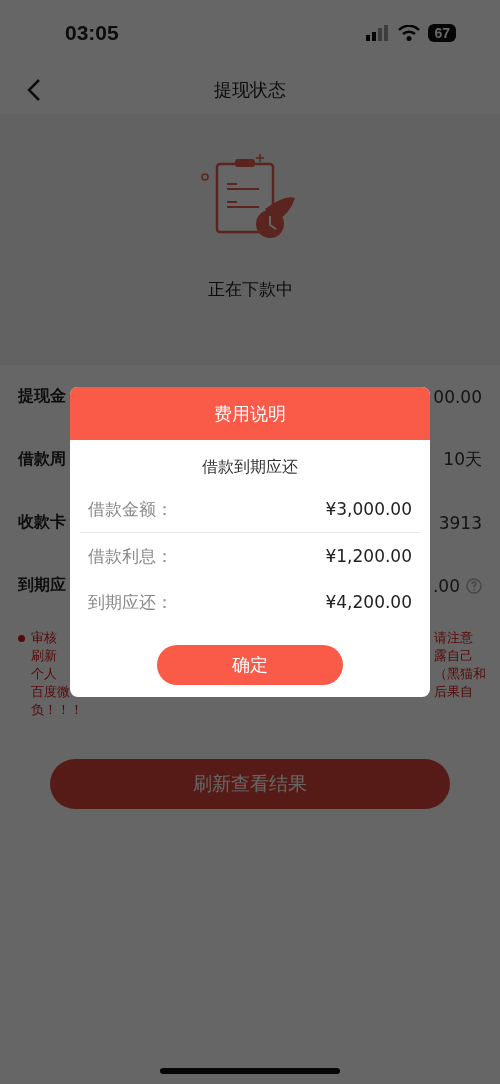 The height and width of the screenshot is (1084, 500). Describe the element at coordinates (34, 90) in the screenshot. I see `back-icon` at that location.